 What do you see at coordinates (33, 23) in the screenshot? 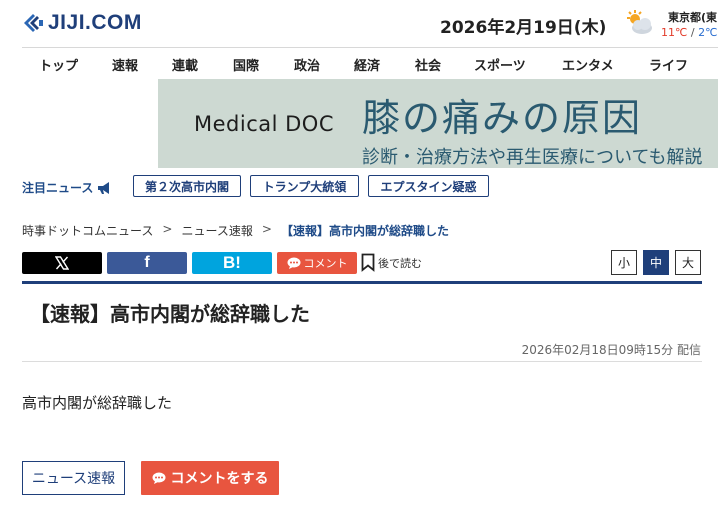
I see `jiji-logo-icon` at bounding box center [33, 23].